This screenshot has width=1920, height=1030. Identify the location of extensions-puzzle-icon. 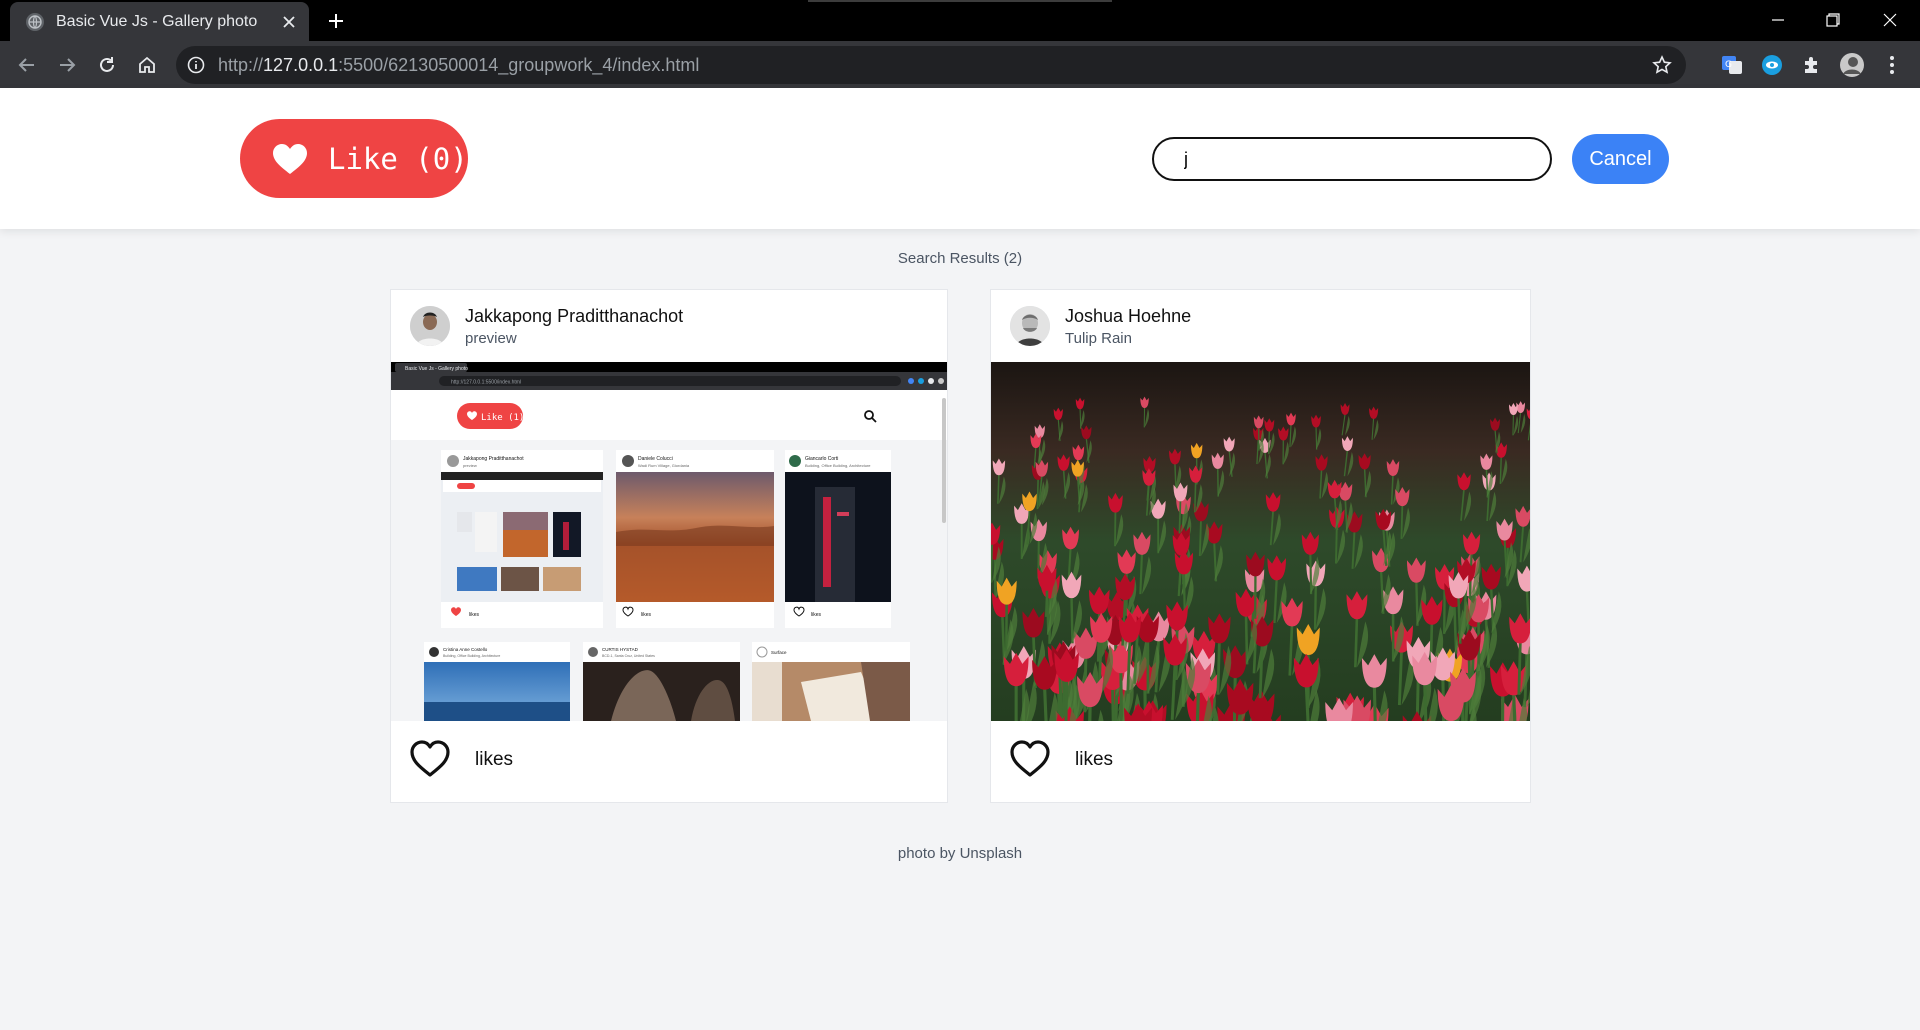
(1812, 65).